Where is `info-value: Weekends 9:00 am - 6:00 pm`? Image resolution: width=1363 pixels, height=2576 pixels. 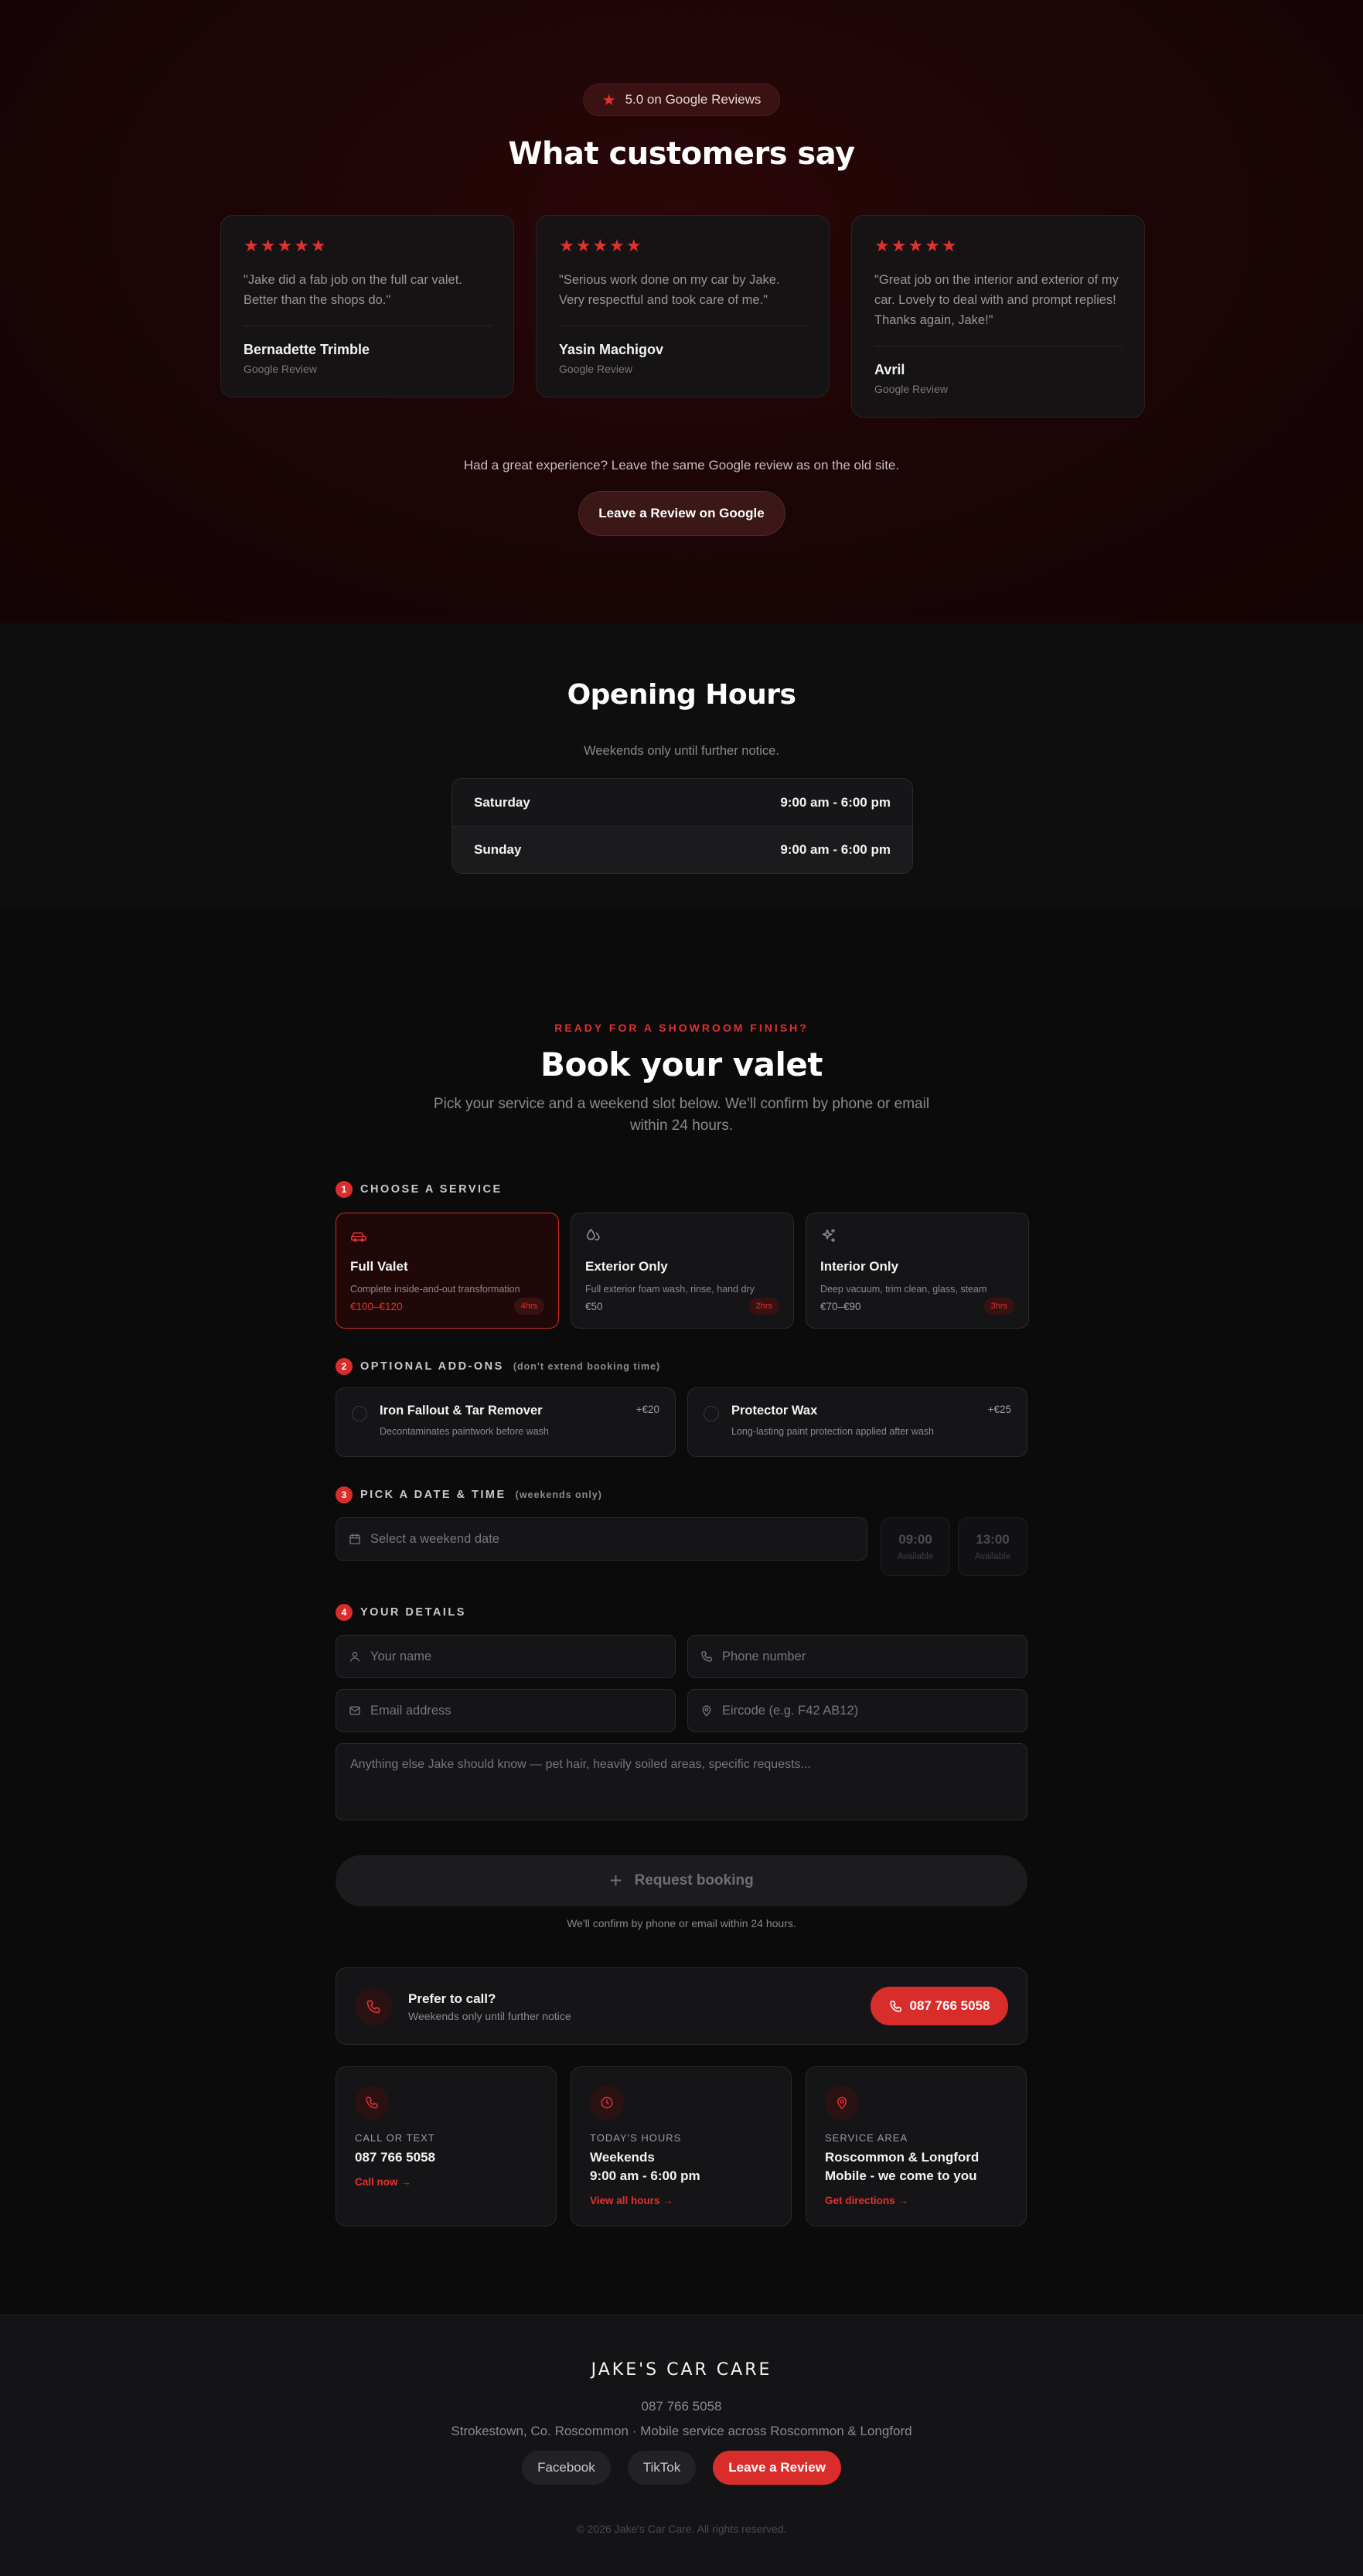 info-value: Weekends 9:00 am - 6:00 pm is located at coordinates (681, 2166).